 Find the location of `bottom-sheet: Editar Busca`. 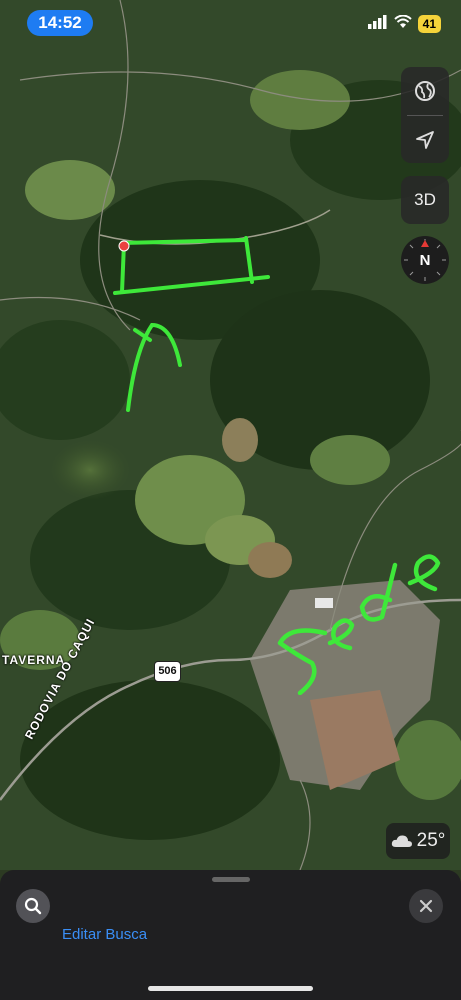

bottom-sheet: Editar Busca is located at coordinates (230, 935).